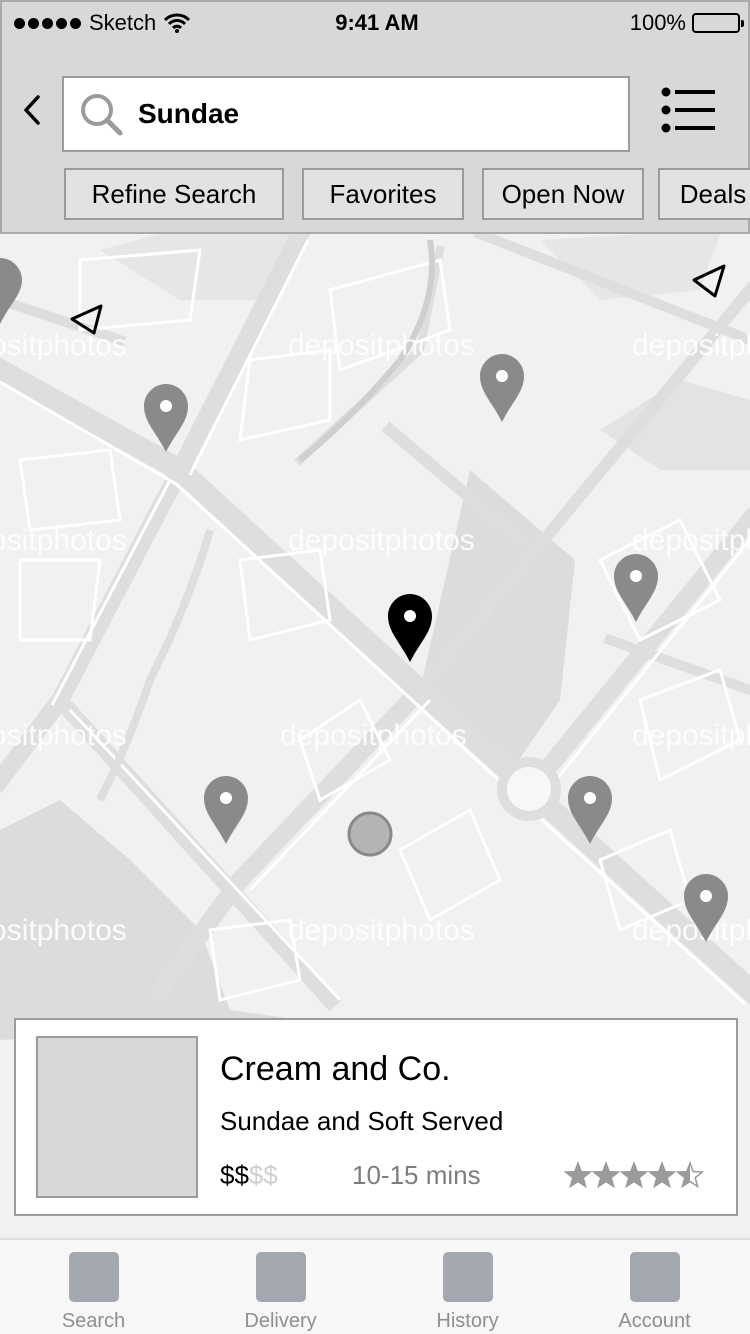 This screenshot has width=750, height=1334. What do you see at coordinates (563, 194) in the screenshot?
I see `filter-open-now: Open Now` at bounding box center [563, 194].